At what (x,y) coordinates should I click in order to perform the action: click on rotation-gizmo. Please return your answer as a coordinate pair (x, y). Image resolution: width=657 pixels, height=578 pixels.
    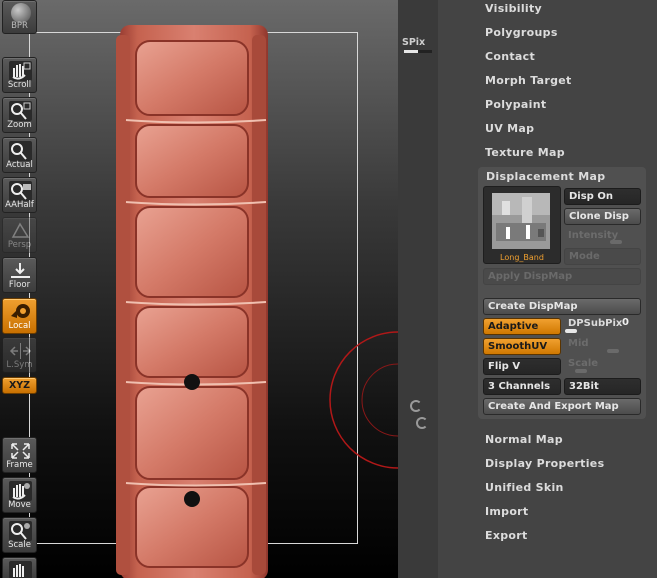
    Looking at the image, I should click on (362, 400).